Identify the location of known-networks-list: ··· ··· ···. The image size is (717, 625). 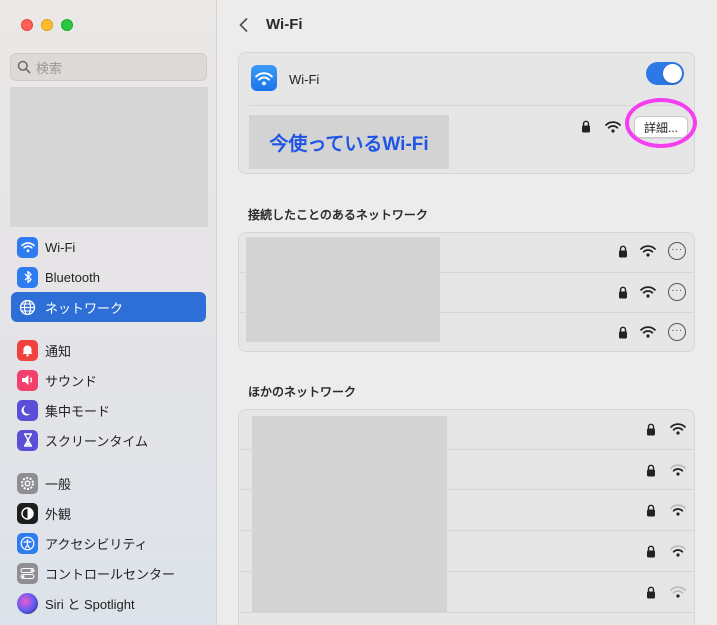
(466, 292).